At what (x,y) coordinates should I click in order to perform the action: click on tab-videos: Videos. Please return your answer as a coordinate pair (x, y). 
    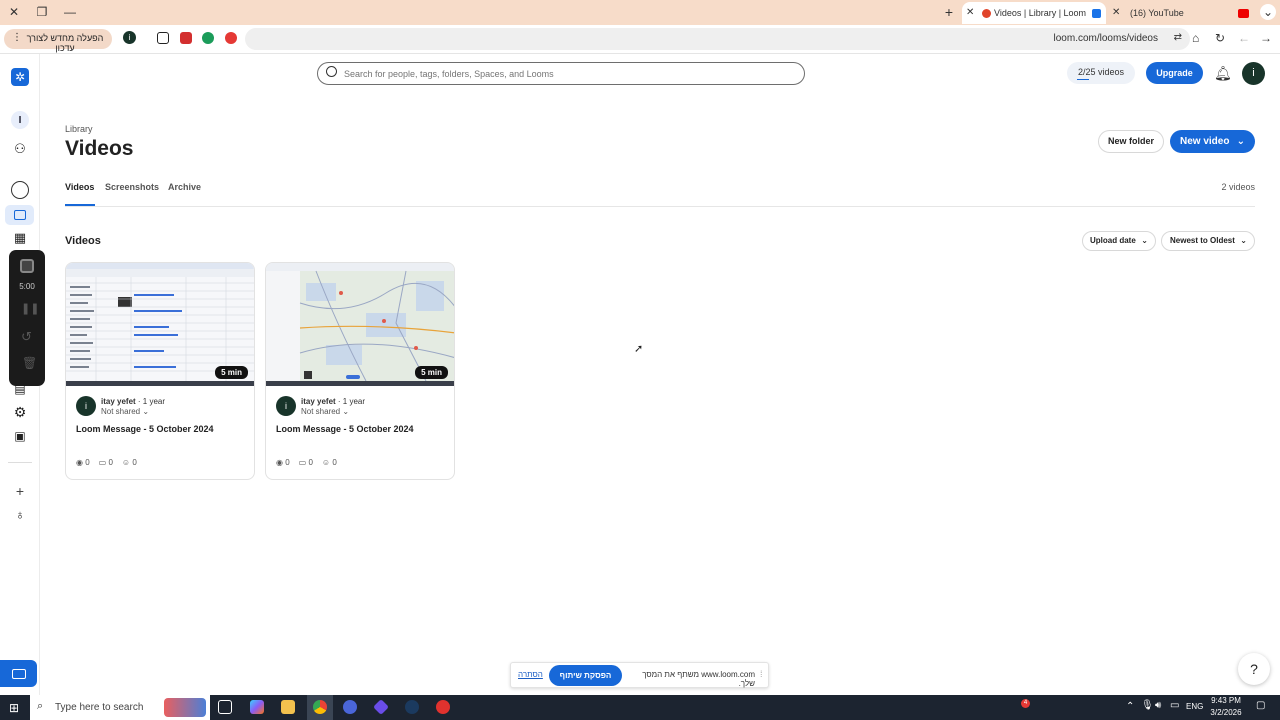
    Looking at the image, I should click on (79, 187).